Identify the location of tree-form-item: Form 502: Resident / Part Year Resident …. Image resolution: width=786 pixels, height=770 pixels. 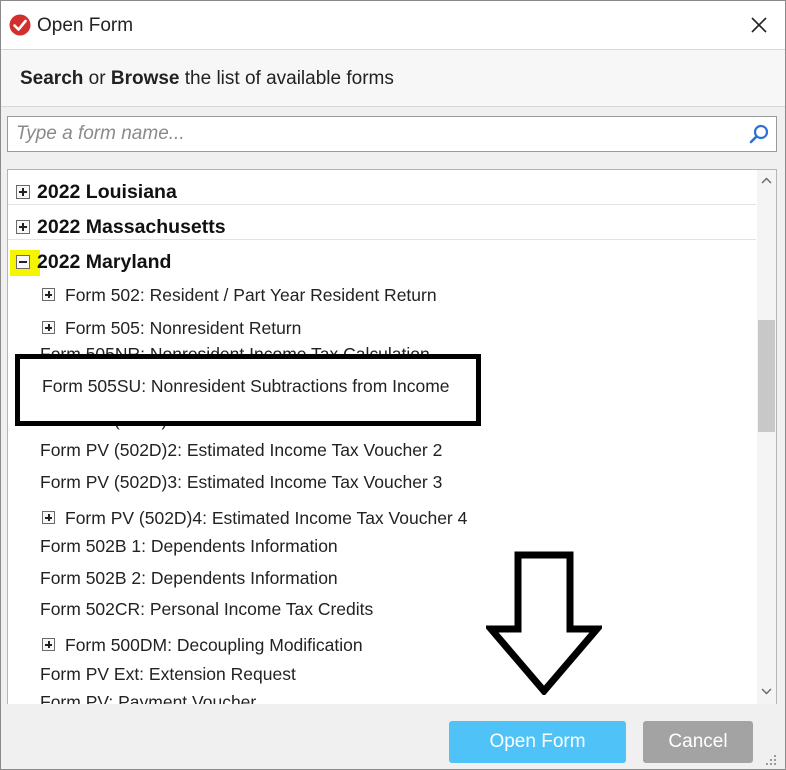
(251, 295).